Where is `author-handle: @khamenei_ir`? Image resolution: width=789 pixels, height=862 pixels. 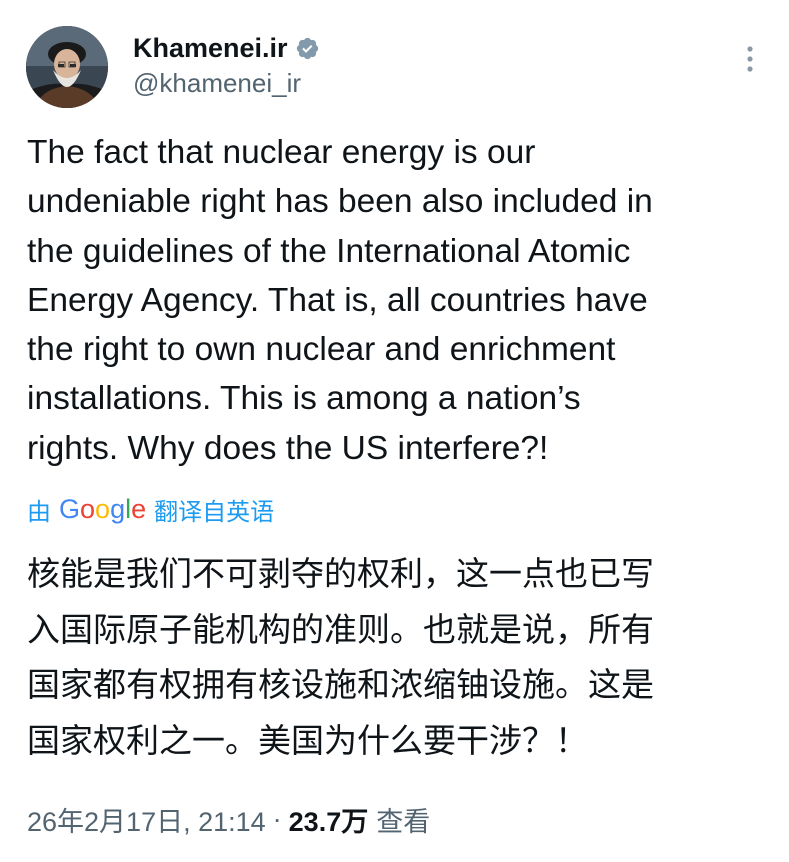
author-handle: @khamenei_ir is located at coordinates (217, 83).